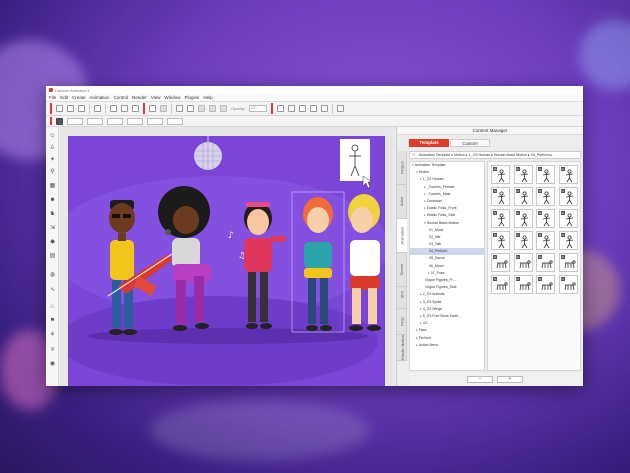  What do you see at coordinates (447, 179) in the screenshot?
I see `tree-item: ▾1_G3 Human` at bounding box center [447, 179].